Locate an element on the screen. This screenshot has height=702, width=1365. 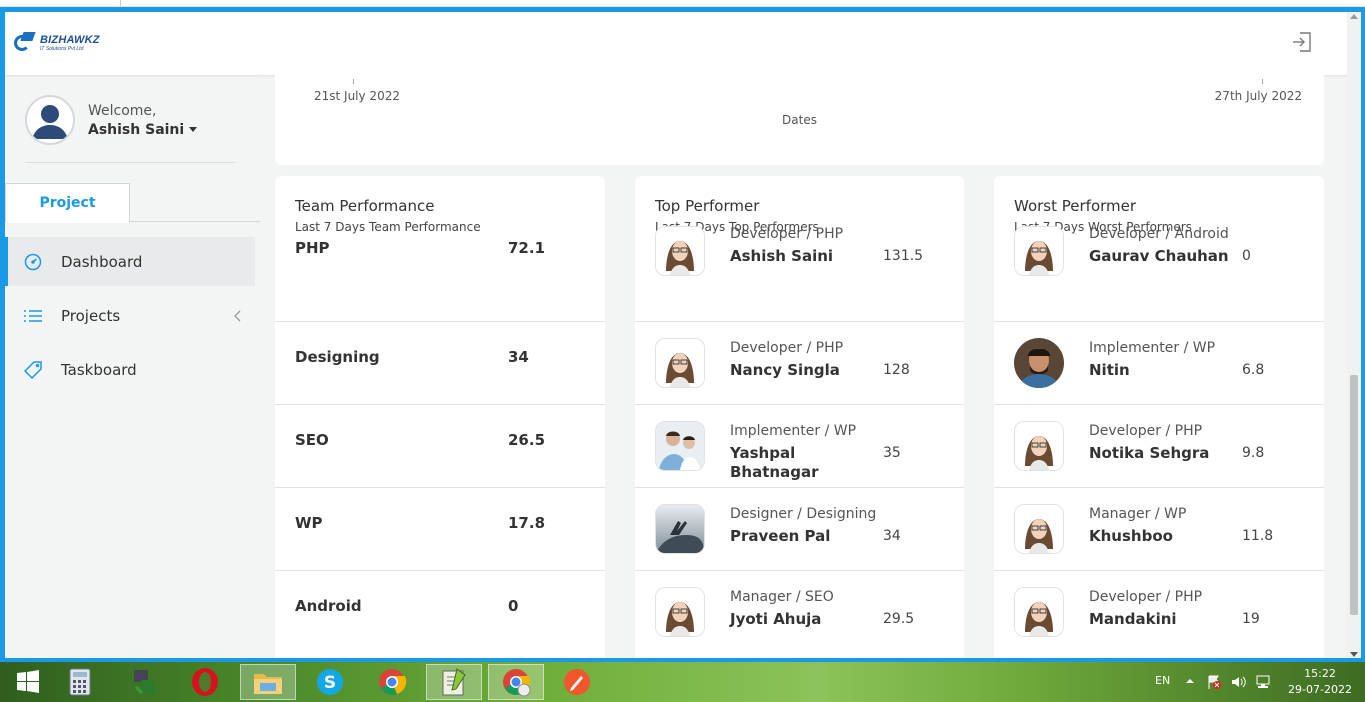
opera-icon is located at coordinates (205, 682).